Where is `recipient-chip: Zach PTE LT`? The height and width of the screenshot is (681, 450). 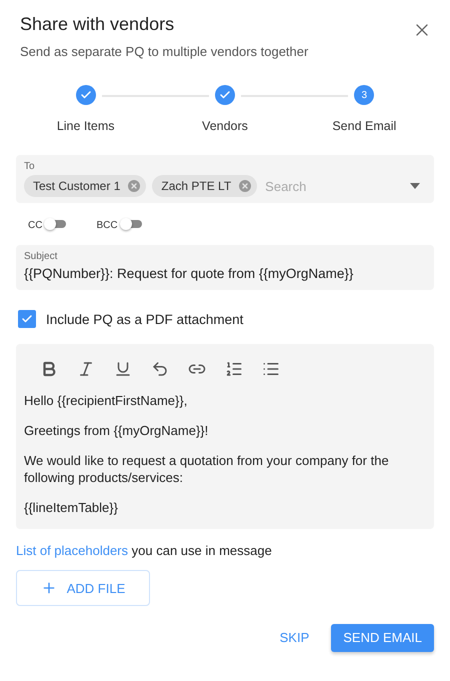
recipient-chip: Zach PTE LT is located at coordinates (205, 186).